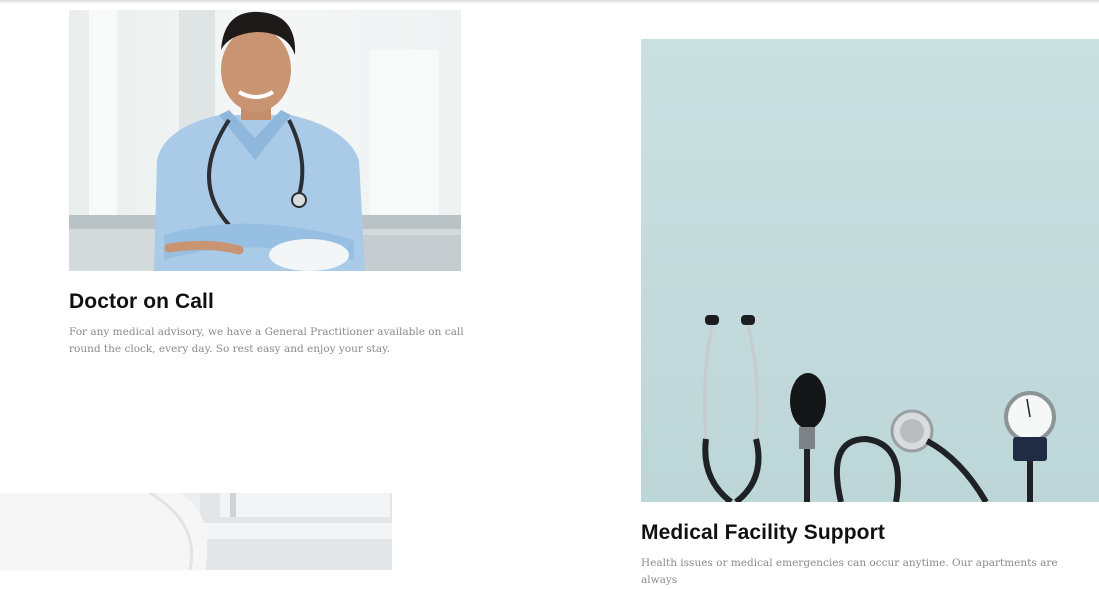  I want to click on header-shadow, so click(549, 2).